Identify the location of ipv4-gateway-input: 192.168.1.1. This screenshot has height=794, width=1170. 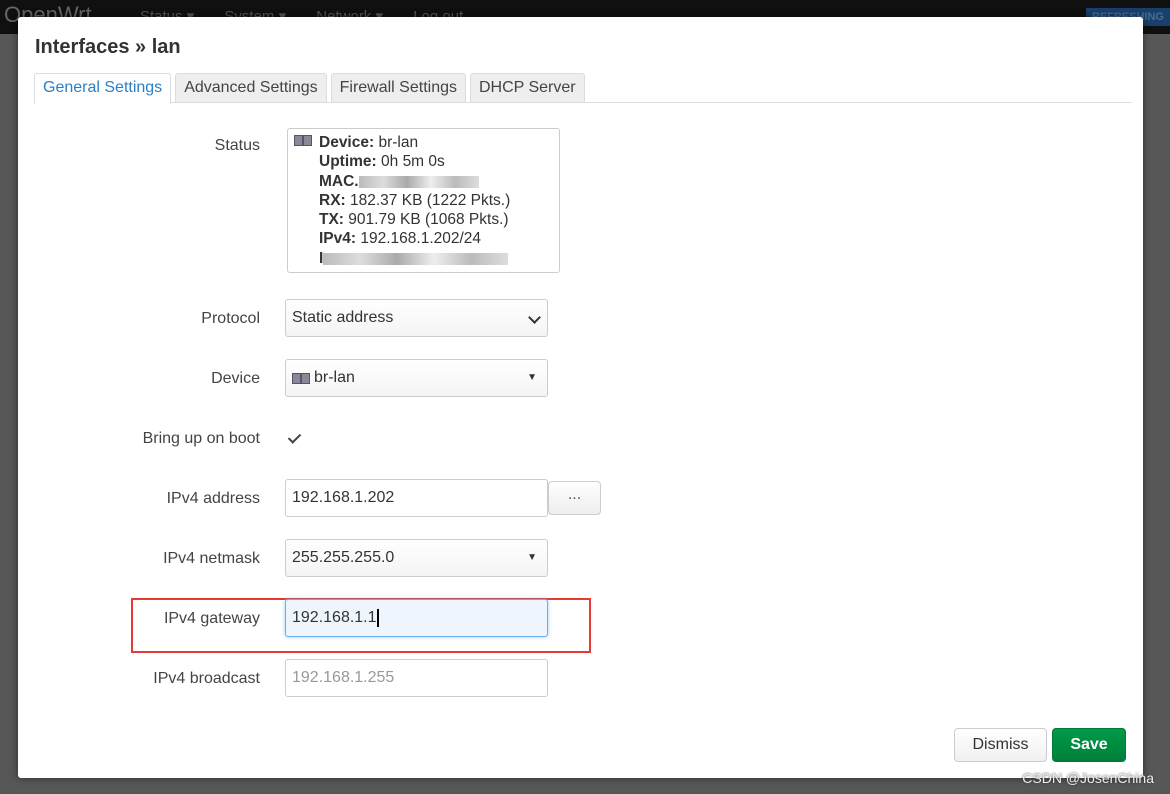
(416, 618).